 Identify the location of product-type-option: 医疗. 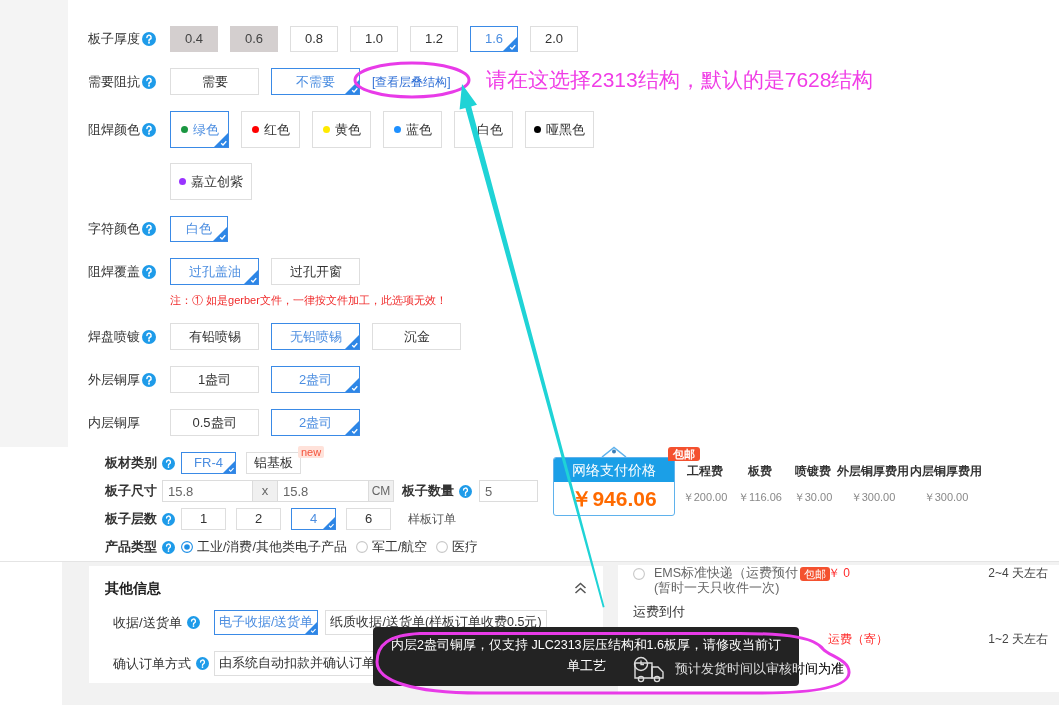
(457, 547).